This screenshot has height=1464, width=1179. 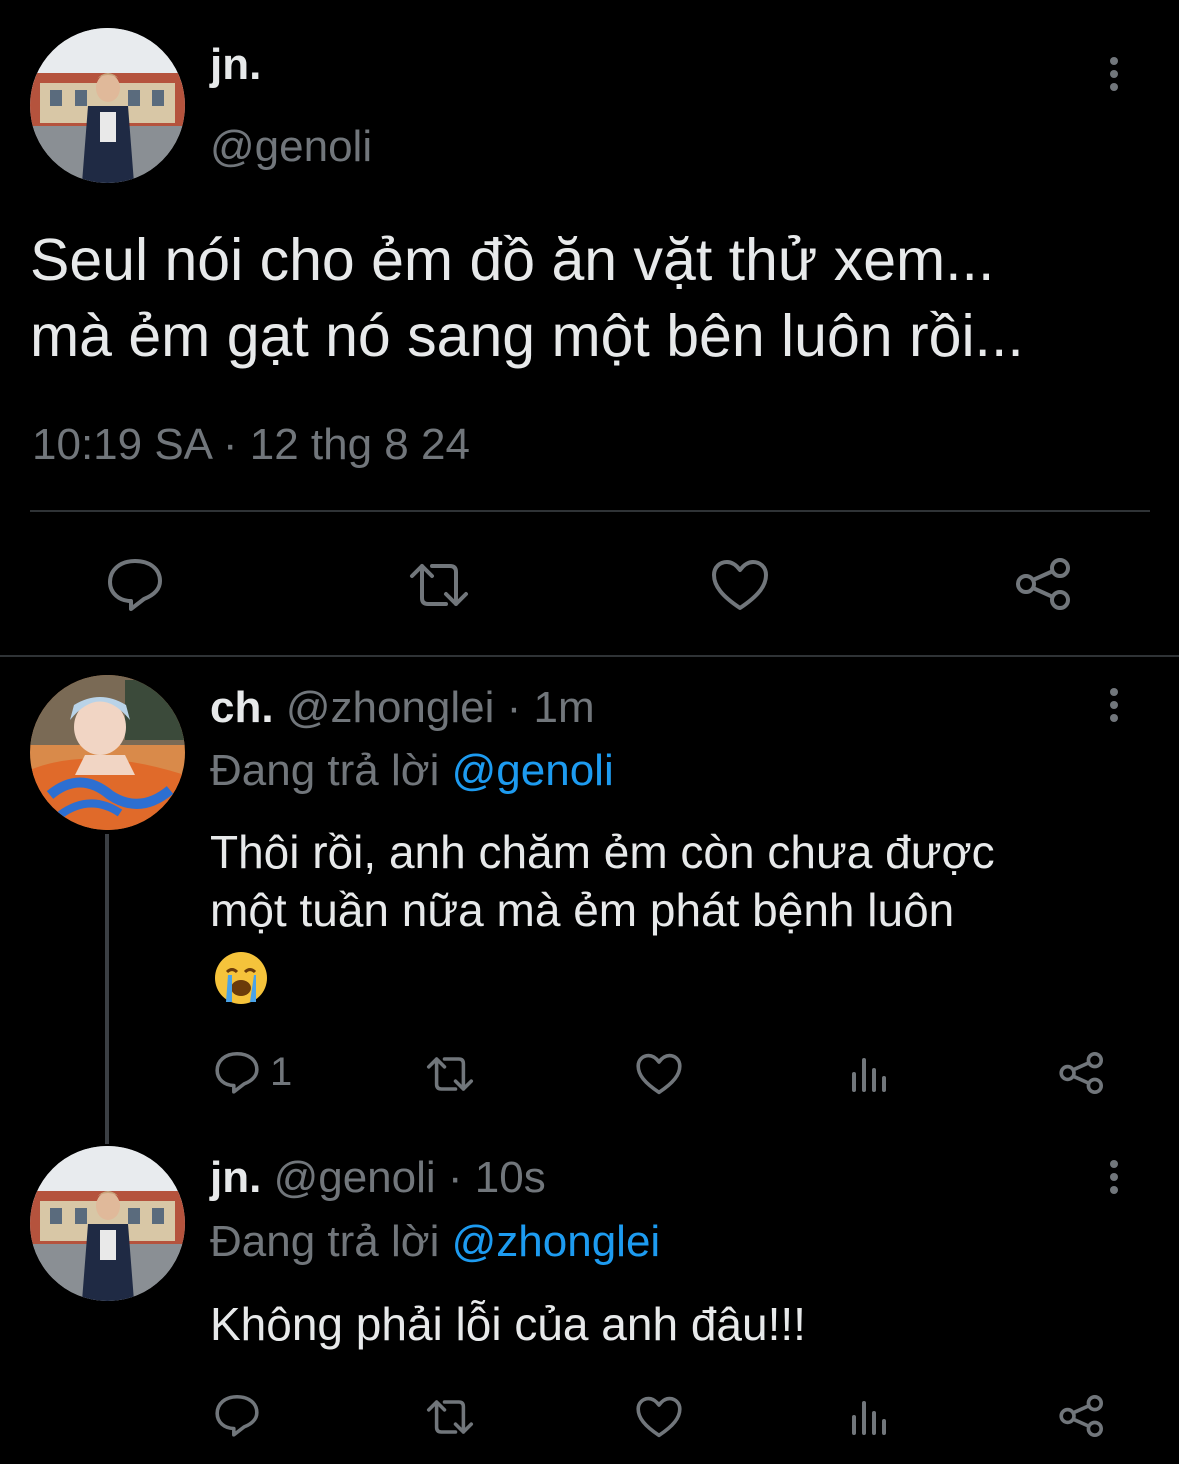 What do you see at coordinates (564, 707) in the screenshot?
I see `time-ago: 1m` at bounding box center [564, 707].